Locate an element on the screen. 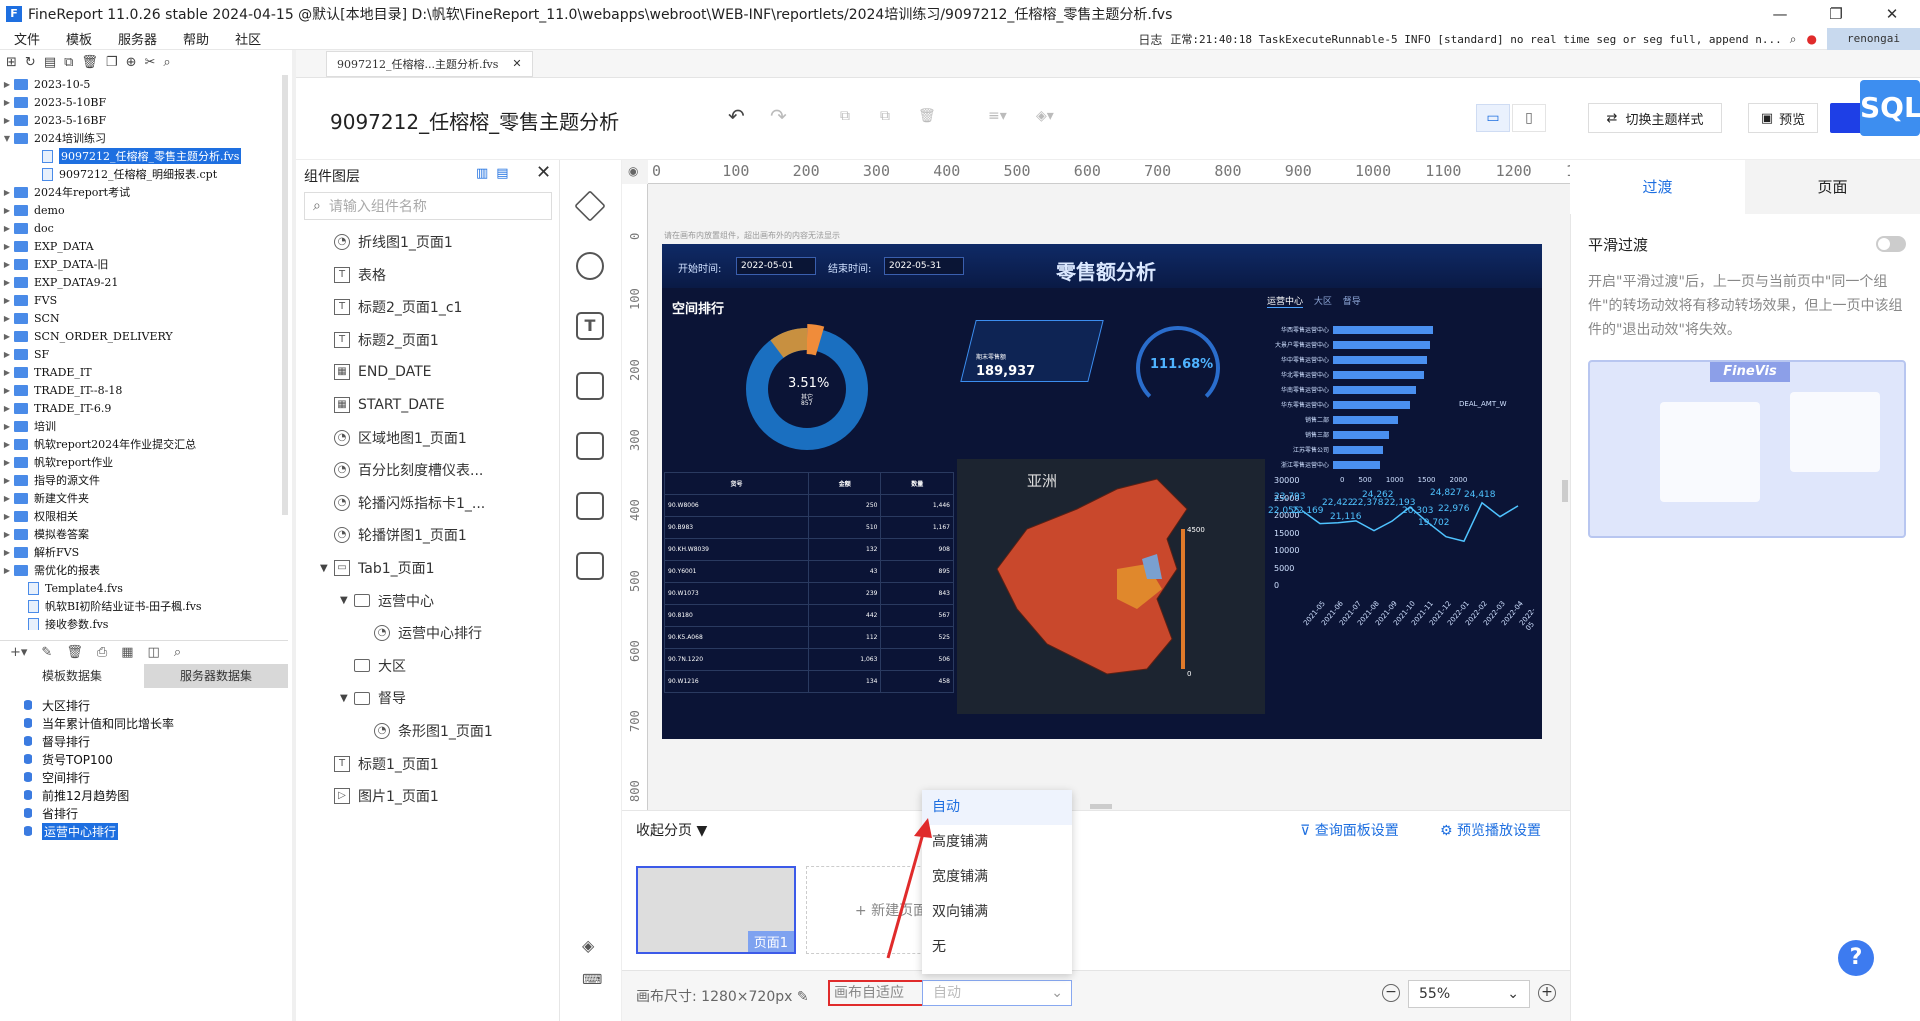 The height and width of the screenshot is (1021, 1920). tree-item: ▼ 2024培训练习 is located at coordinates (144, 138).